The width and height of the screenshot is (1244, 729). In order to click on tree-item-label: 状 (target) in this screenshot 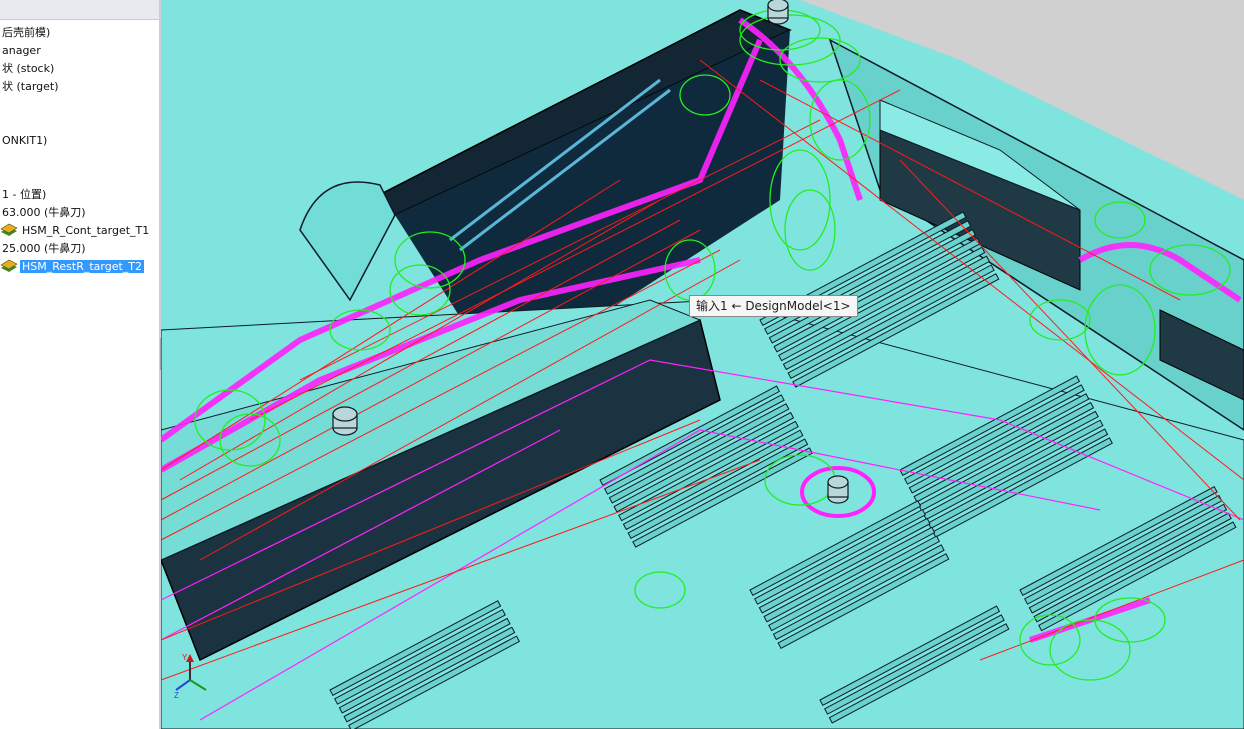, I will do `click(30, 86)`.